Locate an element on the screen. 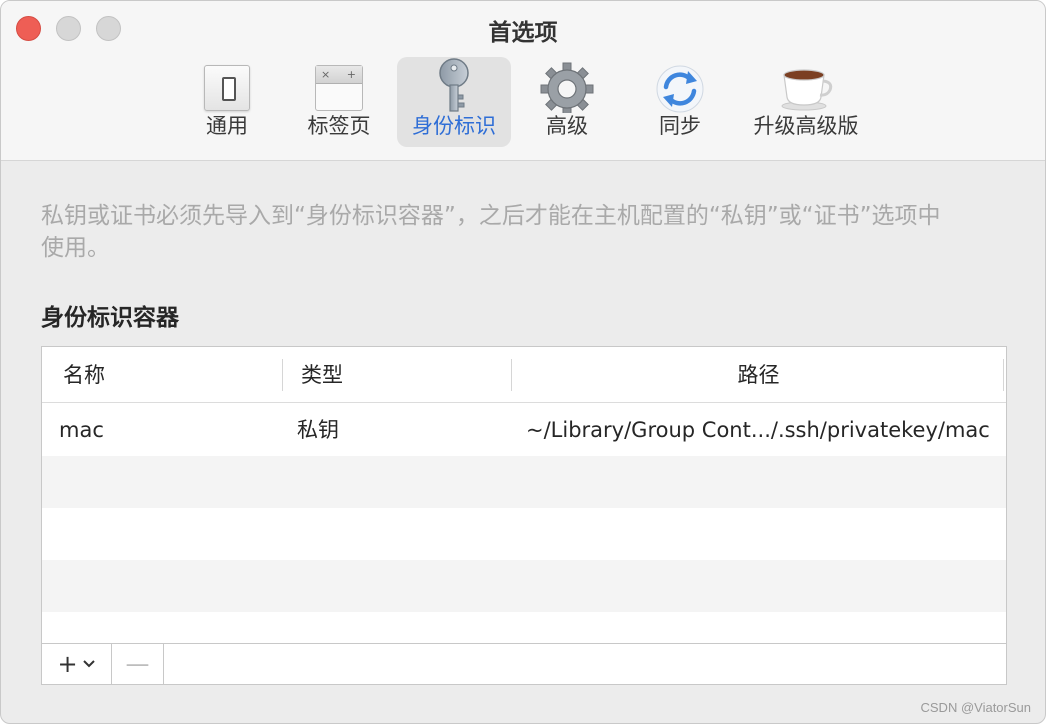 This screenshot has height=724, width=1046. column-header-type: 类型 is located at coordinates (322, 375).